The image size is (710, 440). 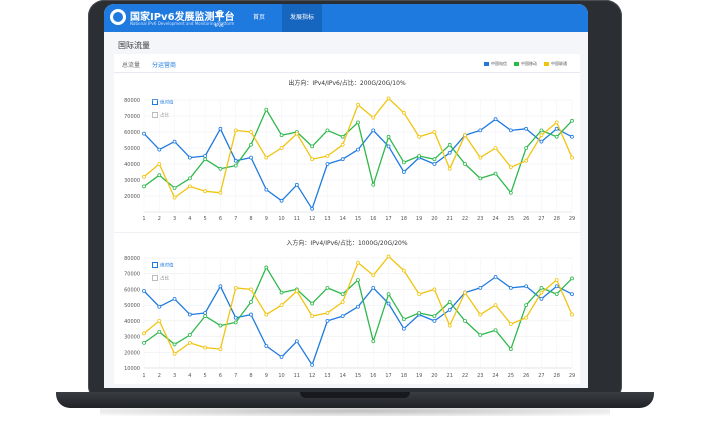 What do you see at coordinates (132, 353) in the screenshot?
I see `y-tick-label: 20000` at bounding box center [132, 353].